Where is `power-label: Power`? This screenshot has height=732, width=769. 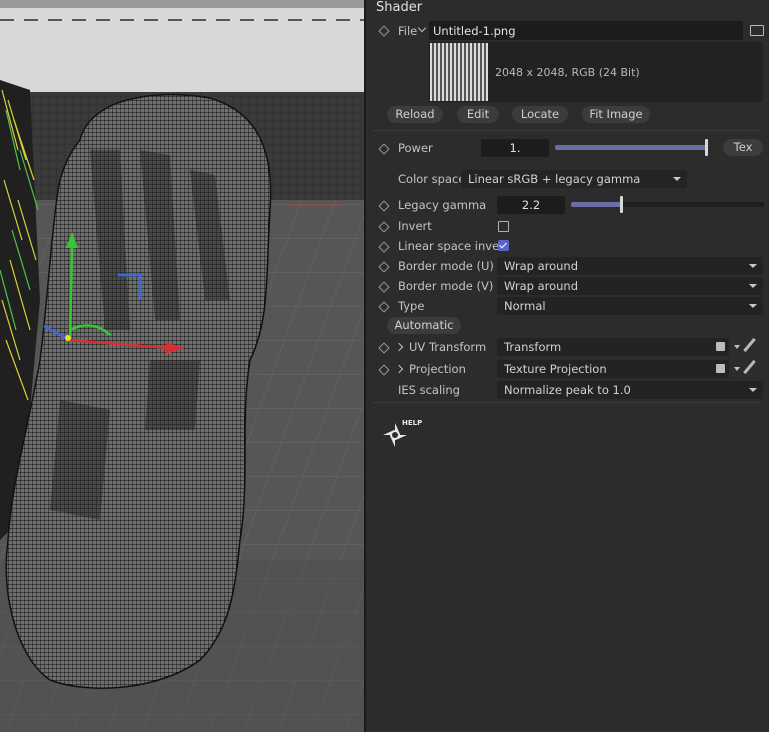
power-label: Power is located at coordinates (415, 148).